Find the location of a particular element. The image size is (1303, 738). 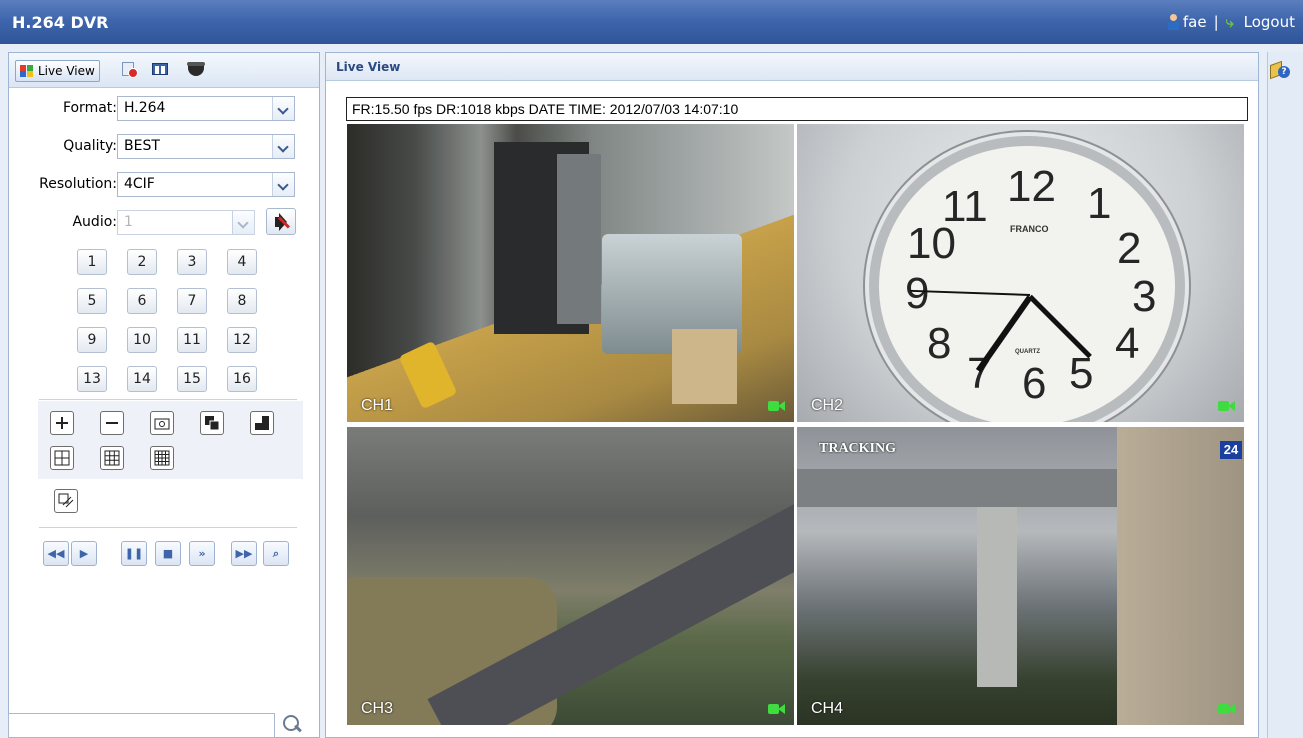

logout-link: Logout is located at coordinates (1269, 22).